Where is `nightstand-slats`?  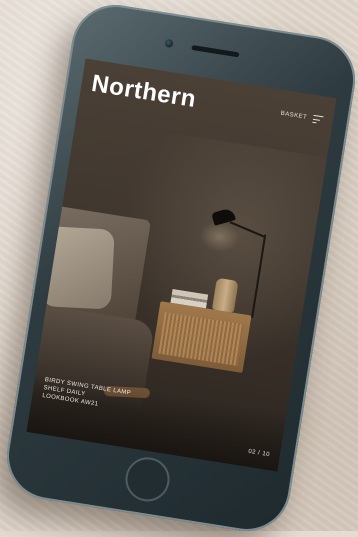 nightstand-slats is located at coordinates (201, 339).